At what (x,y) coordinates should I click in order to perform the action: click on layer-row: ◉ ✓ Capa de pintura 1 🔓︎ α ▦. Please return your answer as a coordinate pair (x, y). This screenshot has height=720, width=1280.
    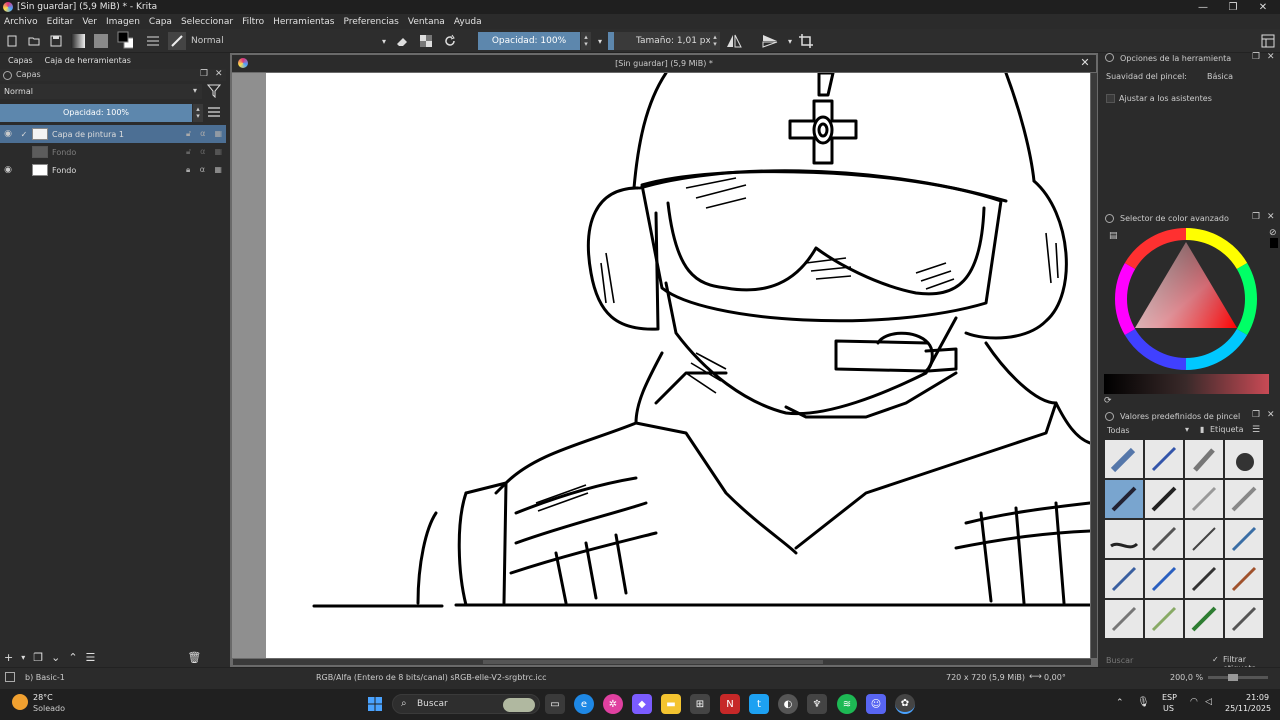
    Looking at the image, I should click on (113, 134).